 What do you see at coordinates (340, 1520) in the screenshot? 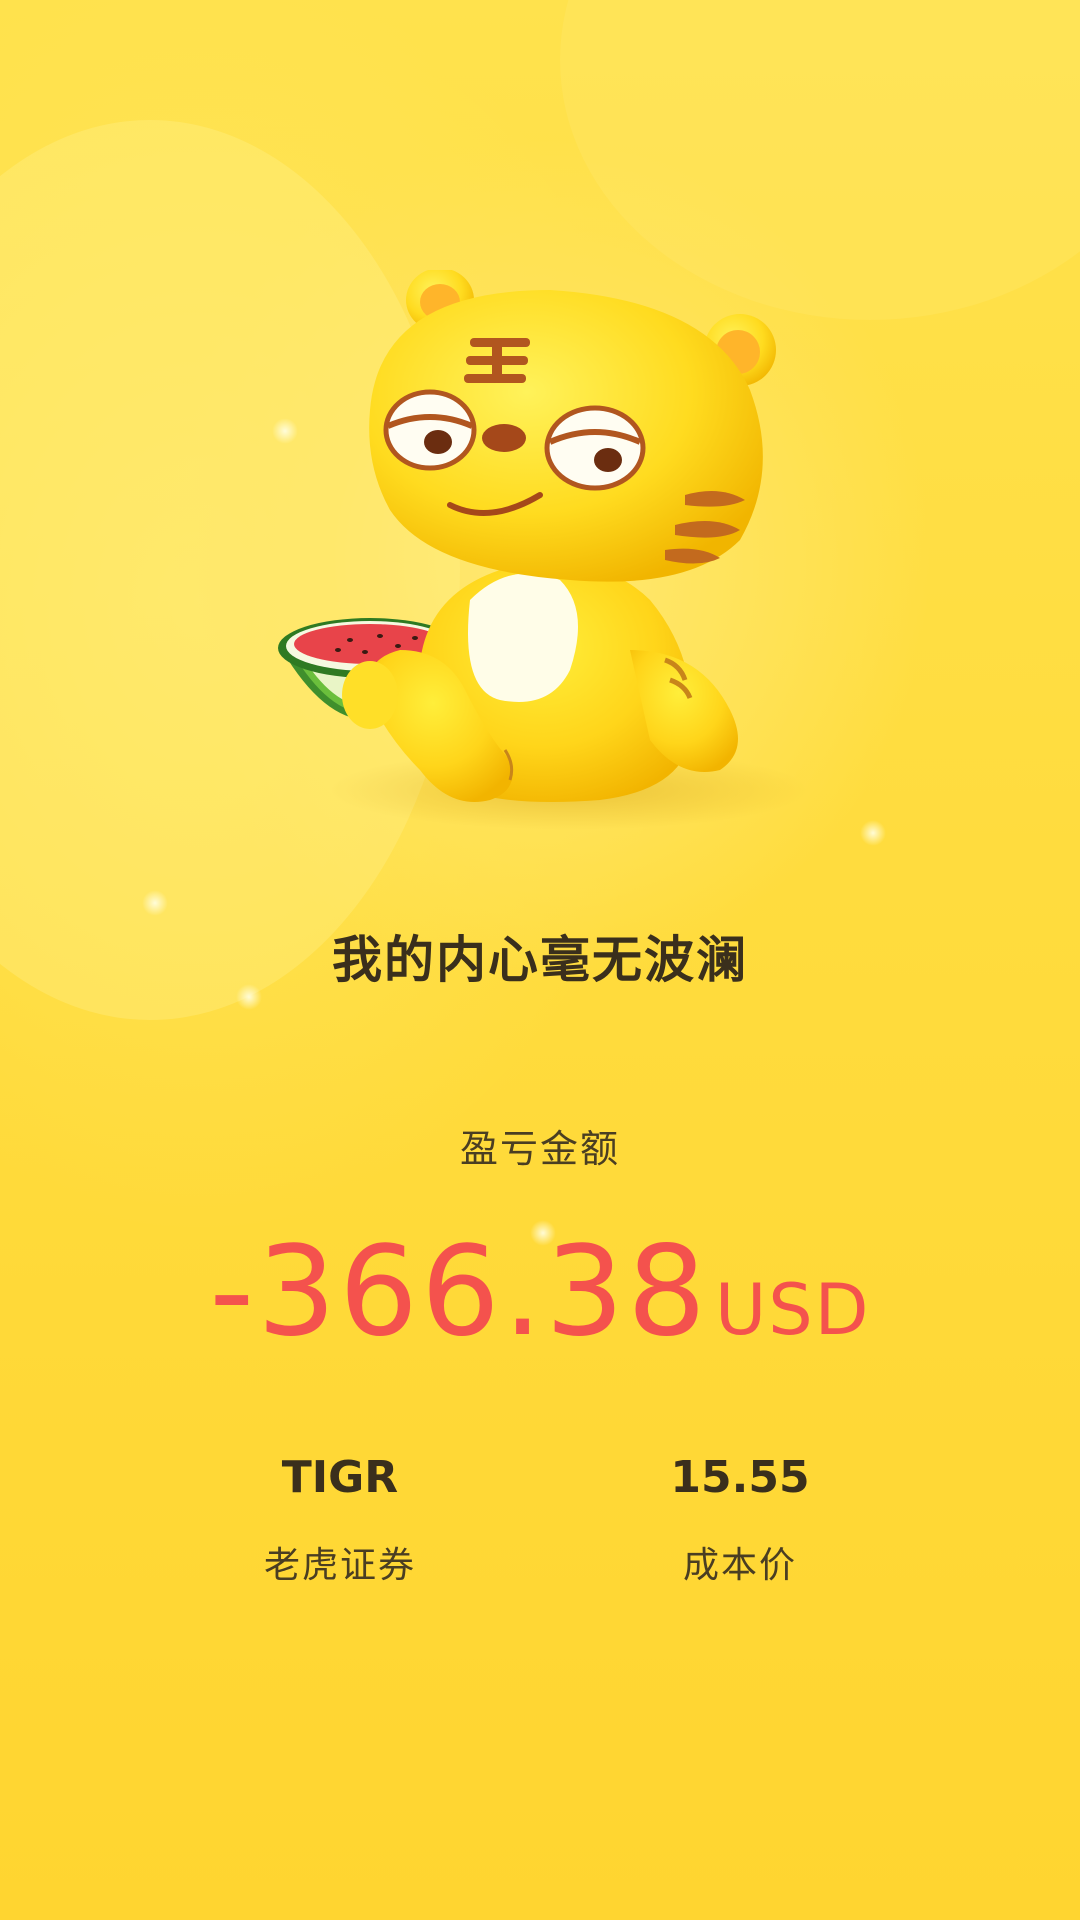
I see `stock-info: TIGR 老虎证券` at bounding box center [340, 1520].